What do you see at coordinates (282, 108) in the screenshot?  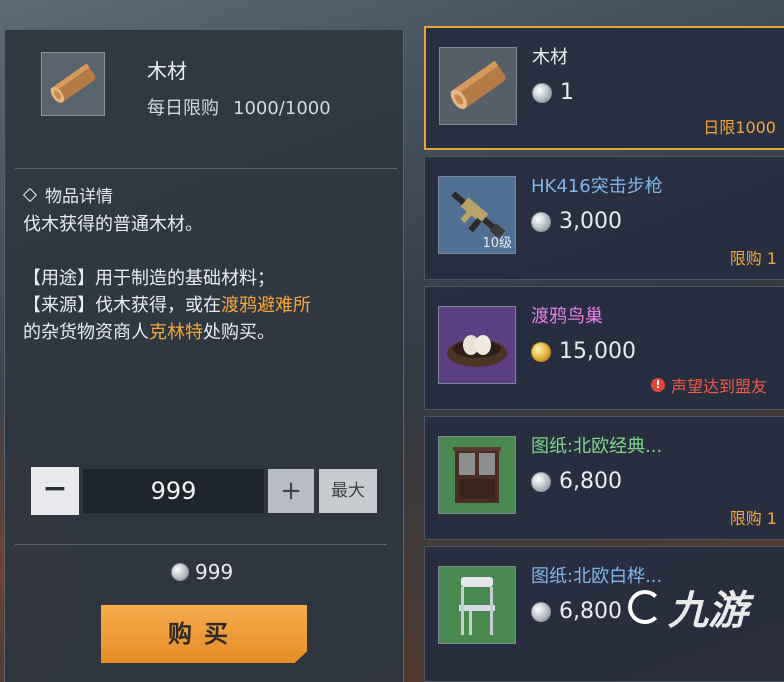 I see `daily-limit-value: 1000/1000` at bounding box center [282, 108].